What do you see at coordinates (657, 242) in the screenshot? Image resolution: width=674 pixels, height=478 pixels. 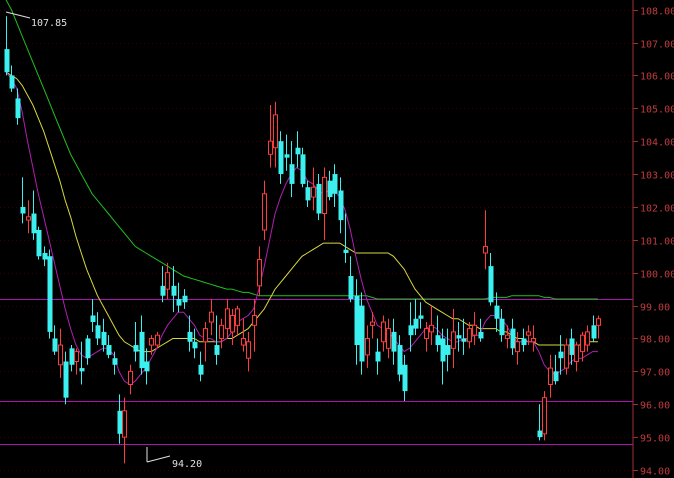 I see `y-tick-label: 101.00` at bounding box center [657, 242].